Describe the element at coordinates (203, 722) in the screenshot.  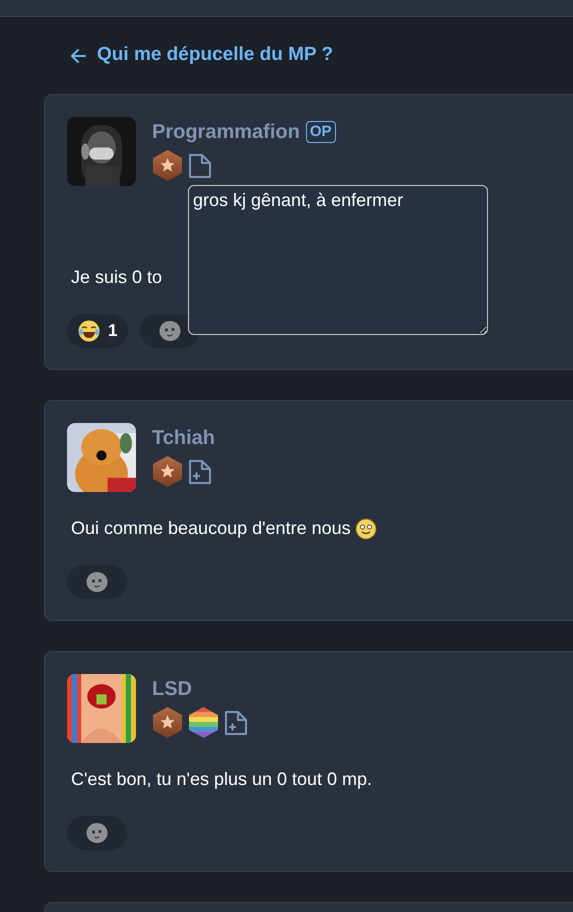
I see `rainbow-badge-icon` at that location.